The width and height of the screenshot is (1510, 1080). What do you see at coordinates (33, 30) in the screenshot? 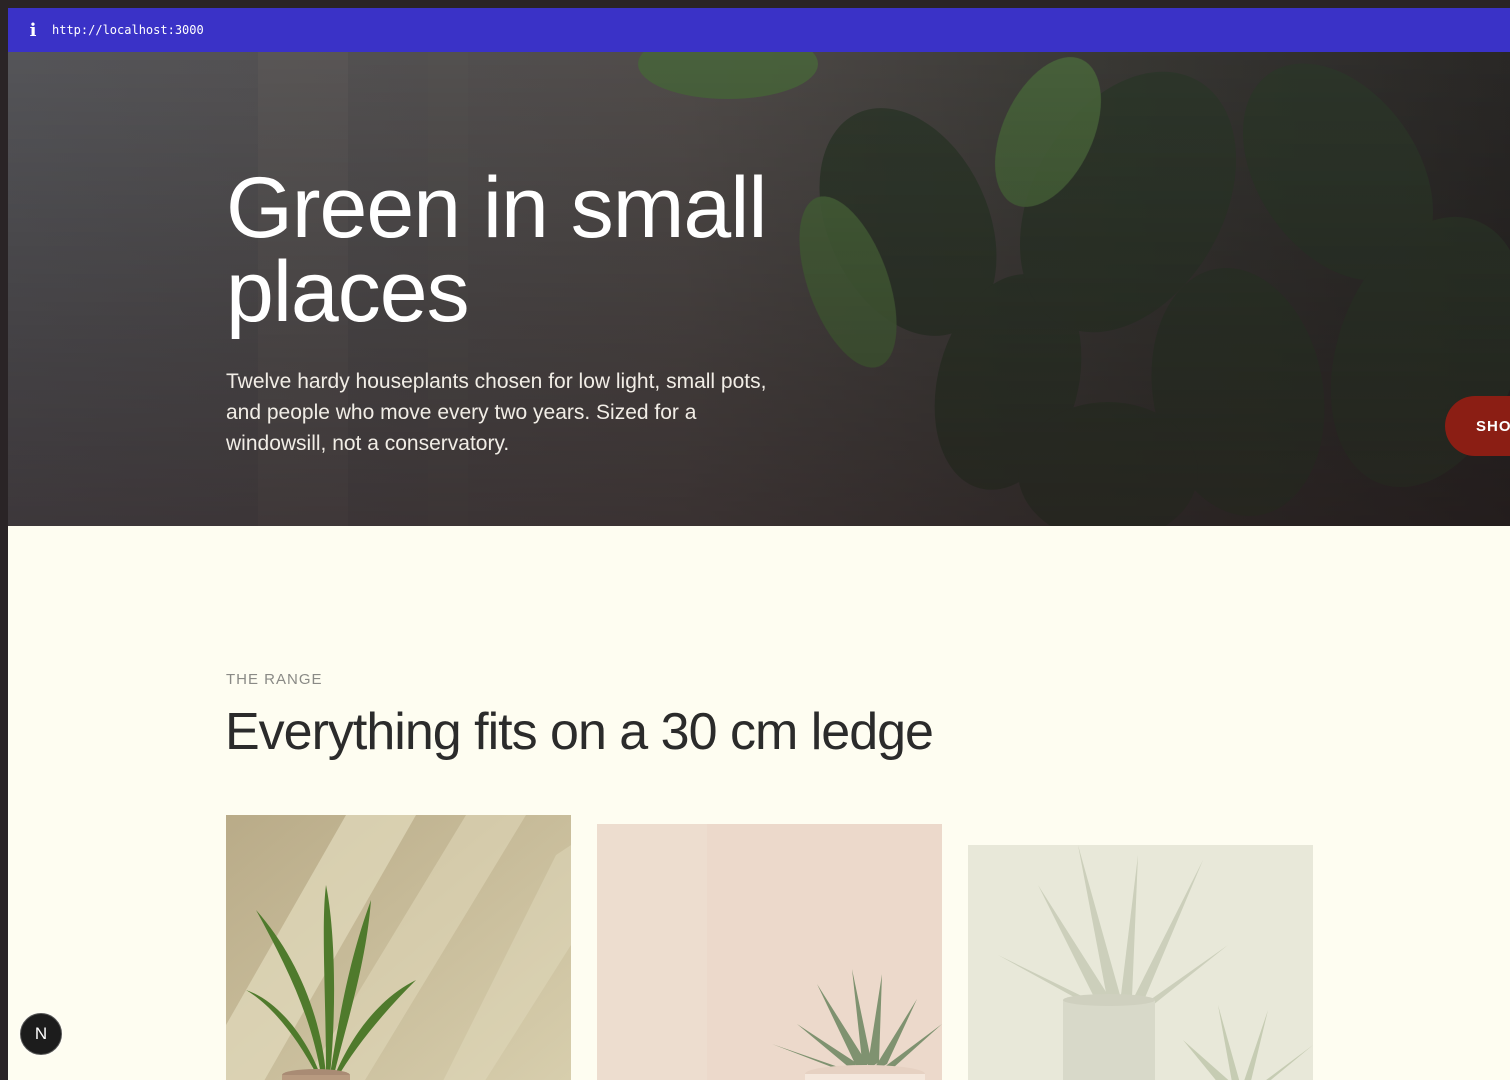
I see `info-icon: i` at bounding box center [33, 30].